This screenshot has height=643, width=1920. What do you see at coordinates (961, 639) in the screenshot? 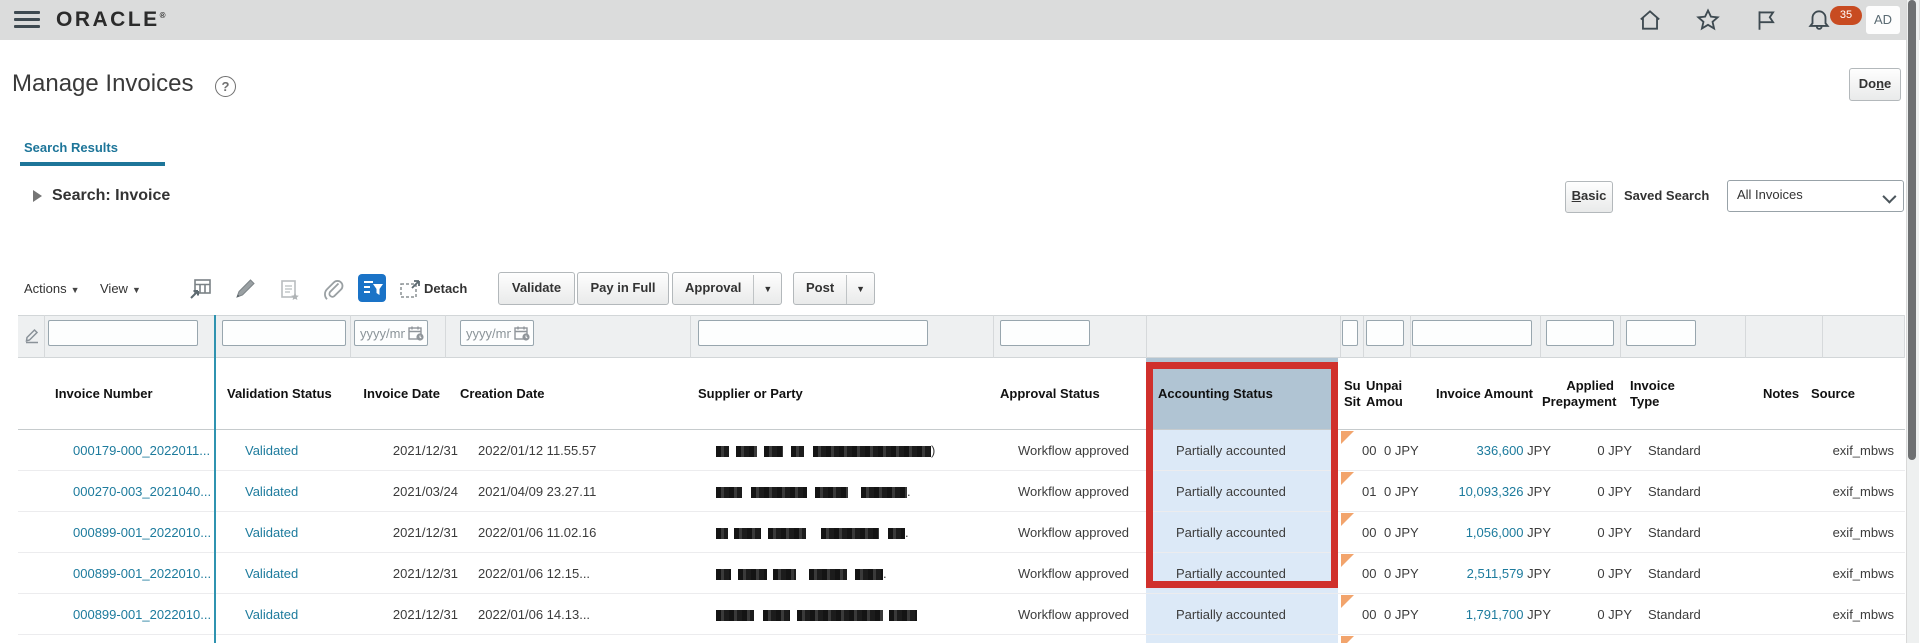
I see `table-row` at bounding box center [961, 639].